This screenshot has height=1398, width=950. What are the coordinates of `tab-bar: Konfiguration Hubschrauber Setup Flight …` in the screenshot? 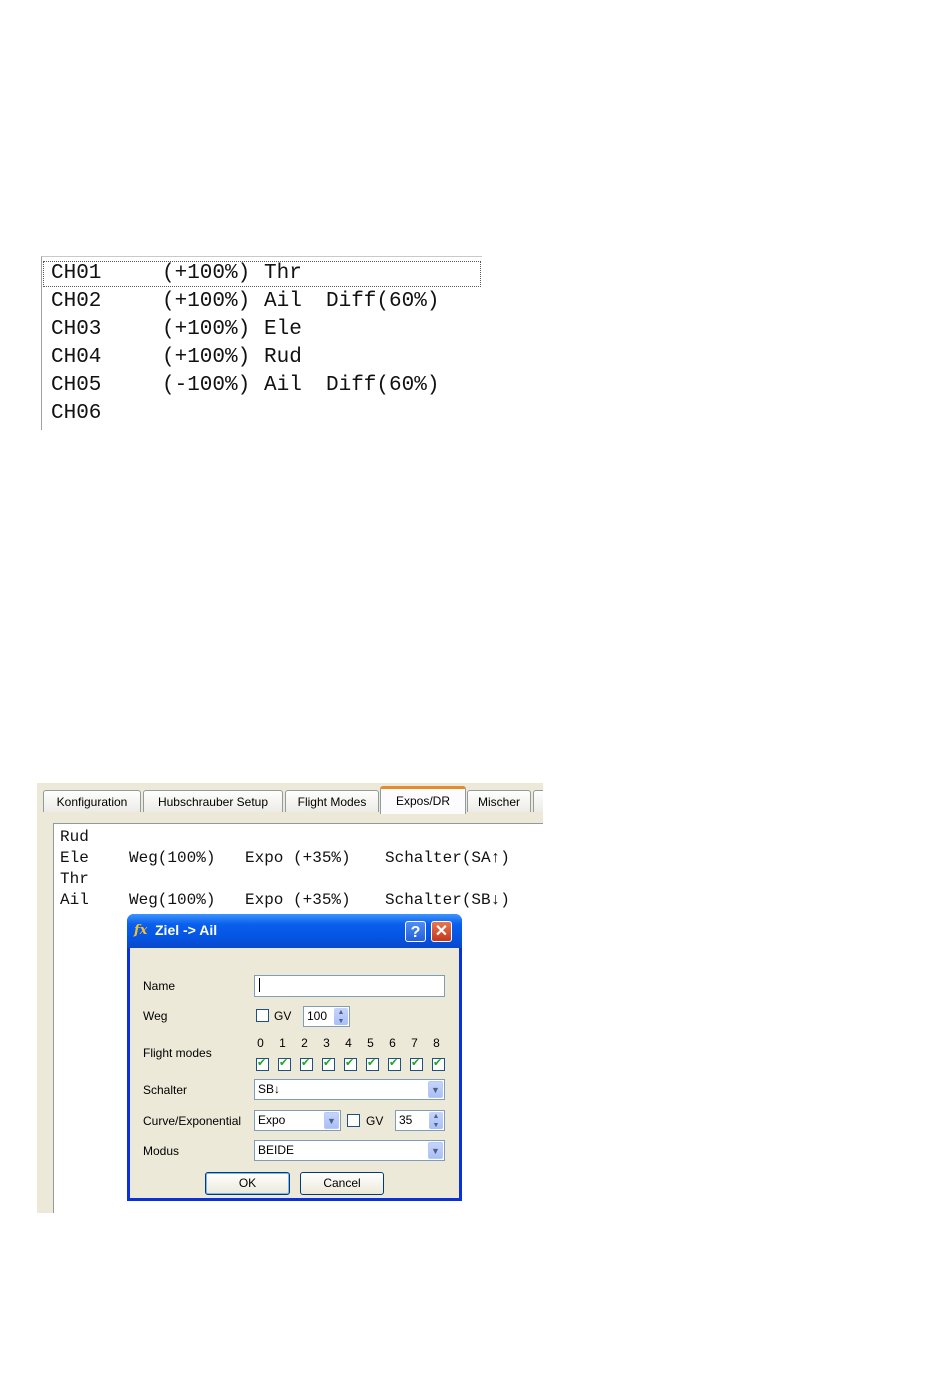 It's located at (290, 798).